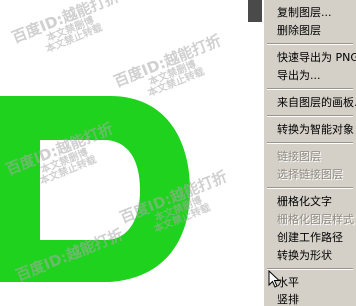  What do you see at coordinates (309, 238) in the screenshot?
I see `menu-item-create-work-path: 创建工作路径` at bounding box center [309, 238].